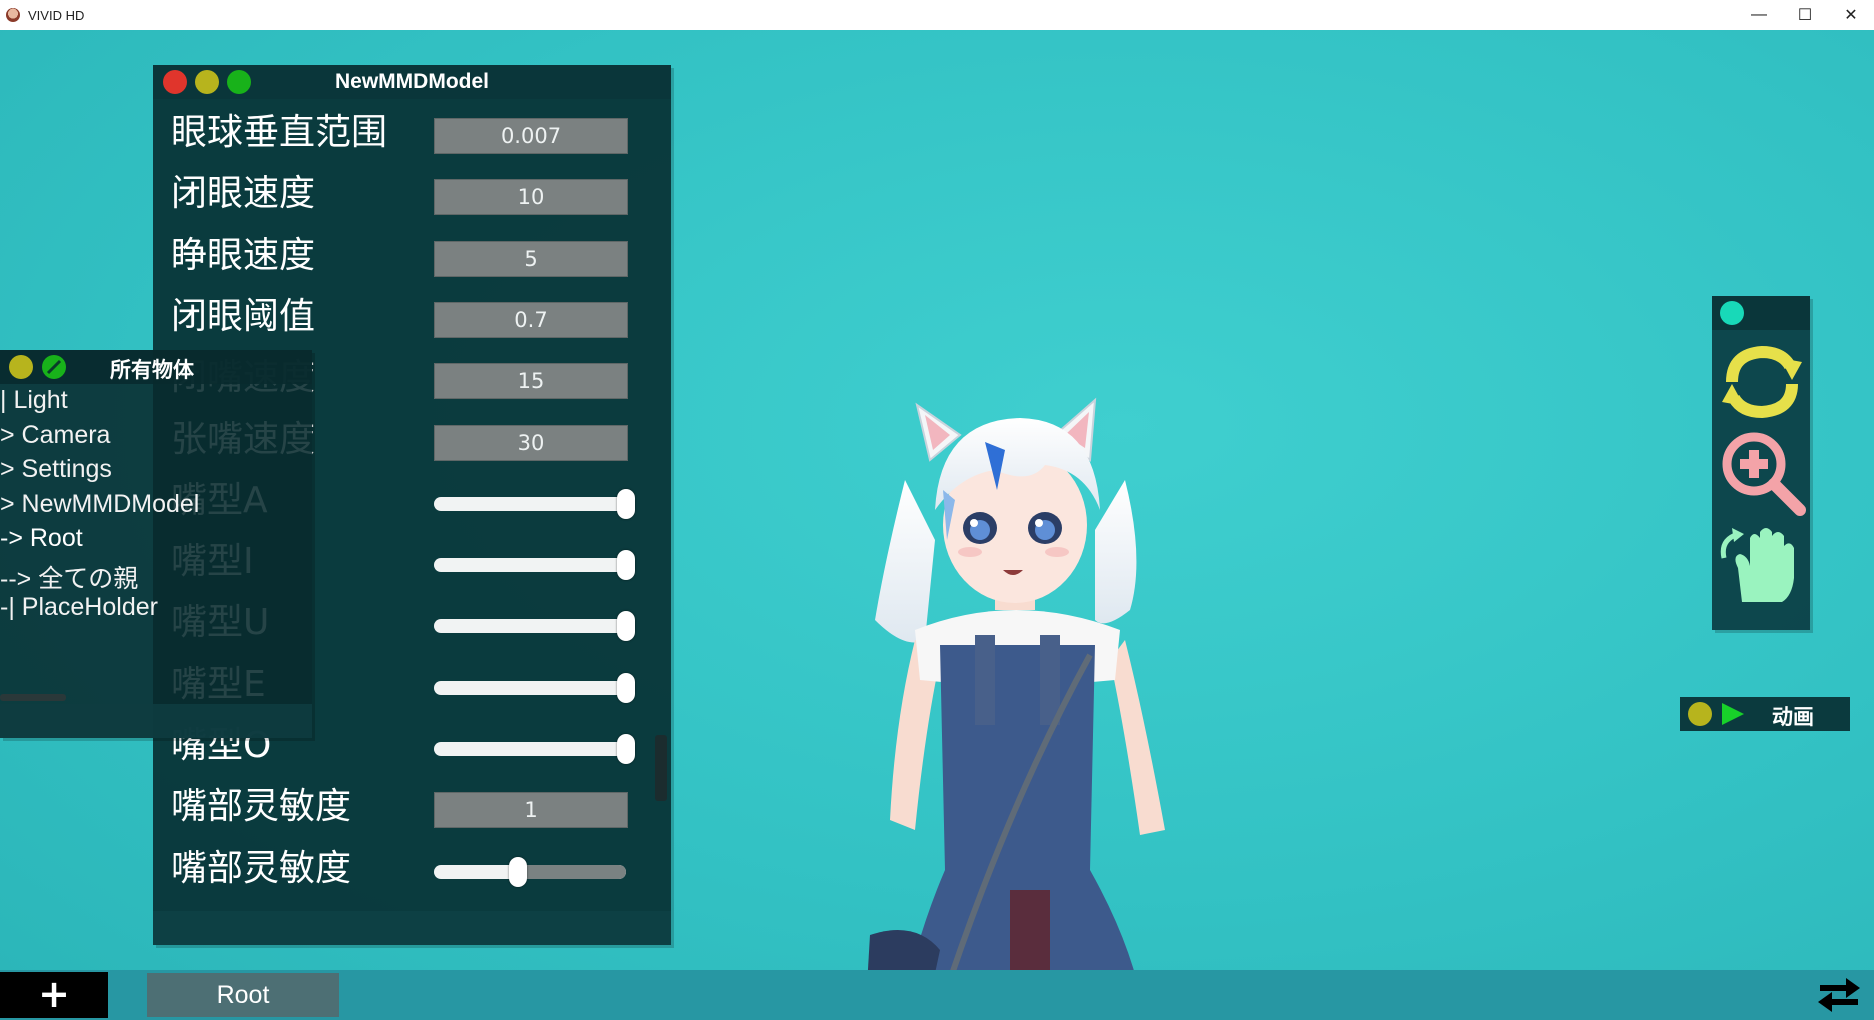 Image resolution: width=1874 pixels, height=1020 pixels. What do you see at coordinates (243, 316) in the screenshot?
I see `property-label: 闭眼阈值` at bounding box center [243, 316].